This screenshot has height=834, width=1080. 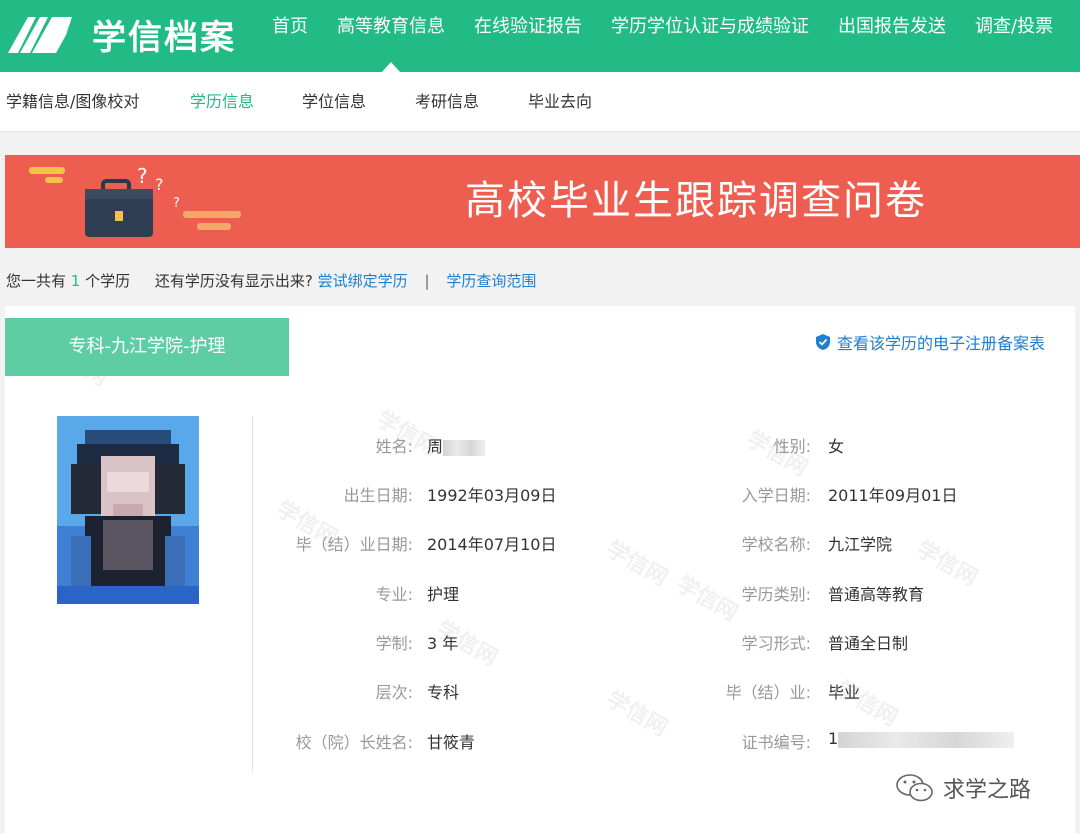 What do you see at coordinates (222, 102) in the screenshot?
I see `subnav-education: 学历信息` at bounding box center [222, 102].